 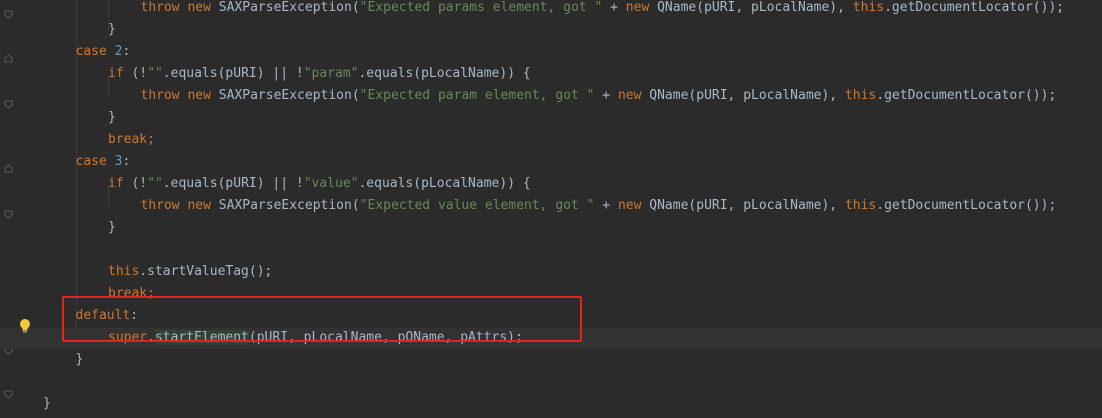 I want to click on code-line: break;, so click(x=551, y=140).